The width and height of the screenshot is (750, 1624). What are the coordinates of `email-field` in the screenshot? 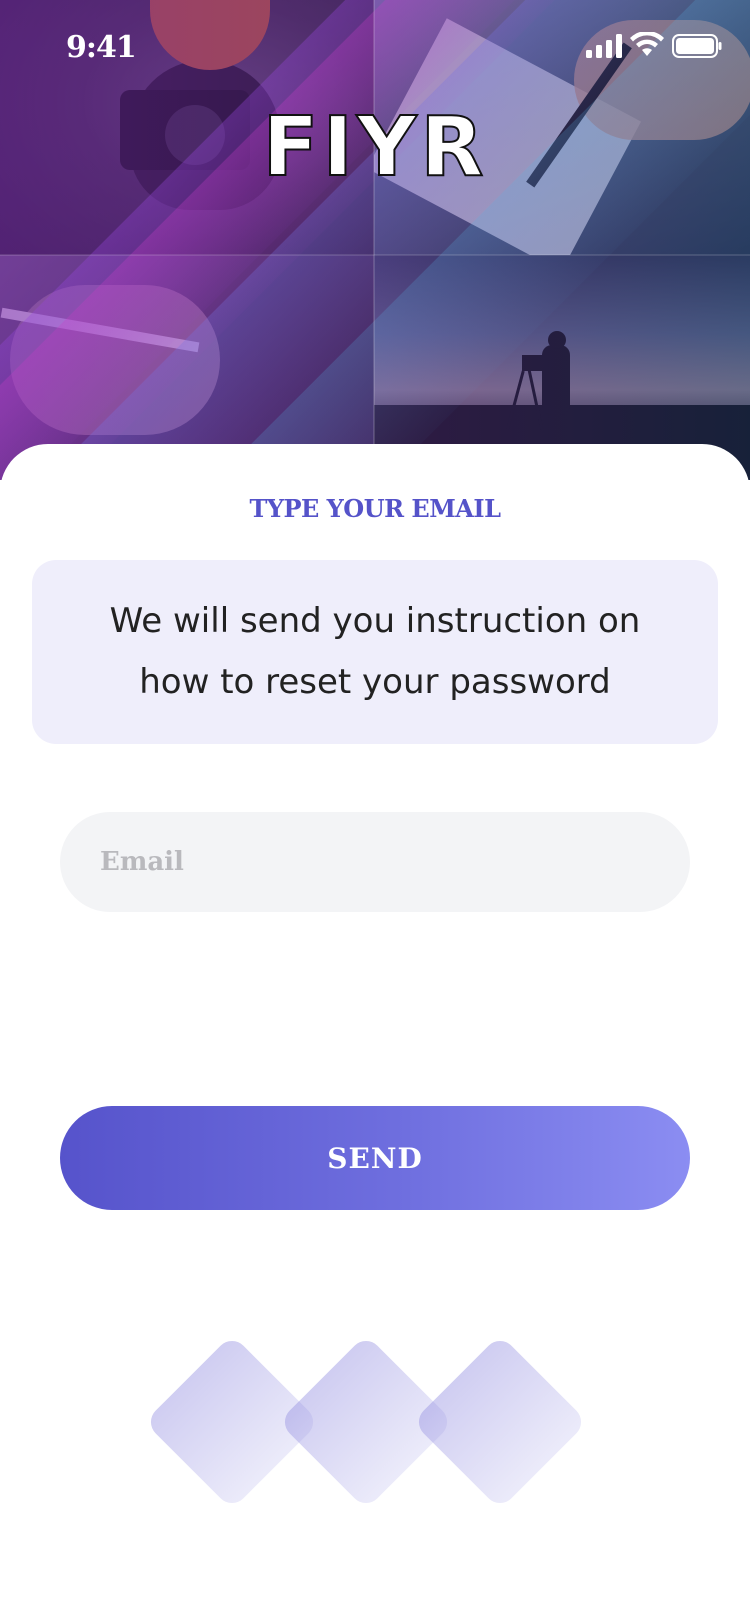 It's located at (375, 862).